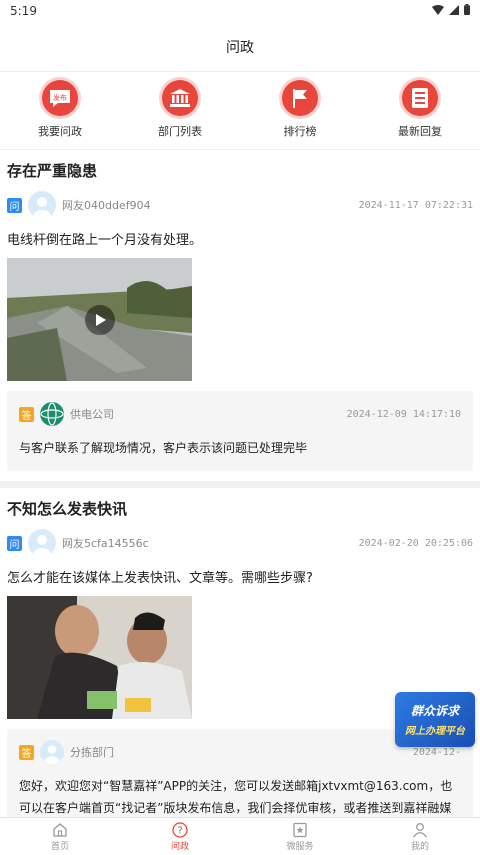  I want to click on signal-icon, so click(454, 11).